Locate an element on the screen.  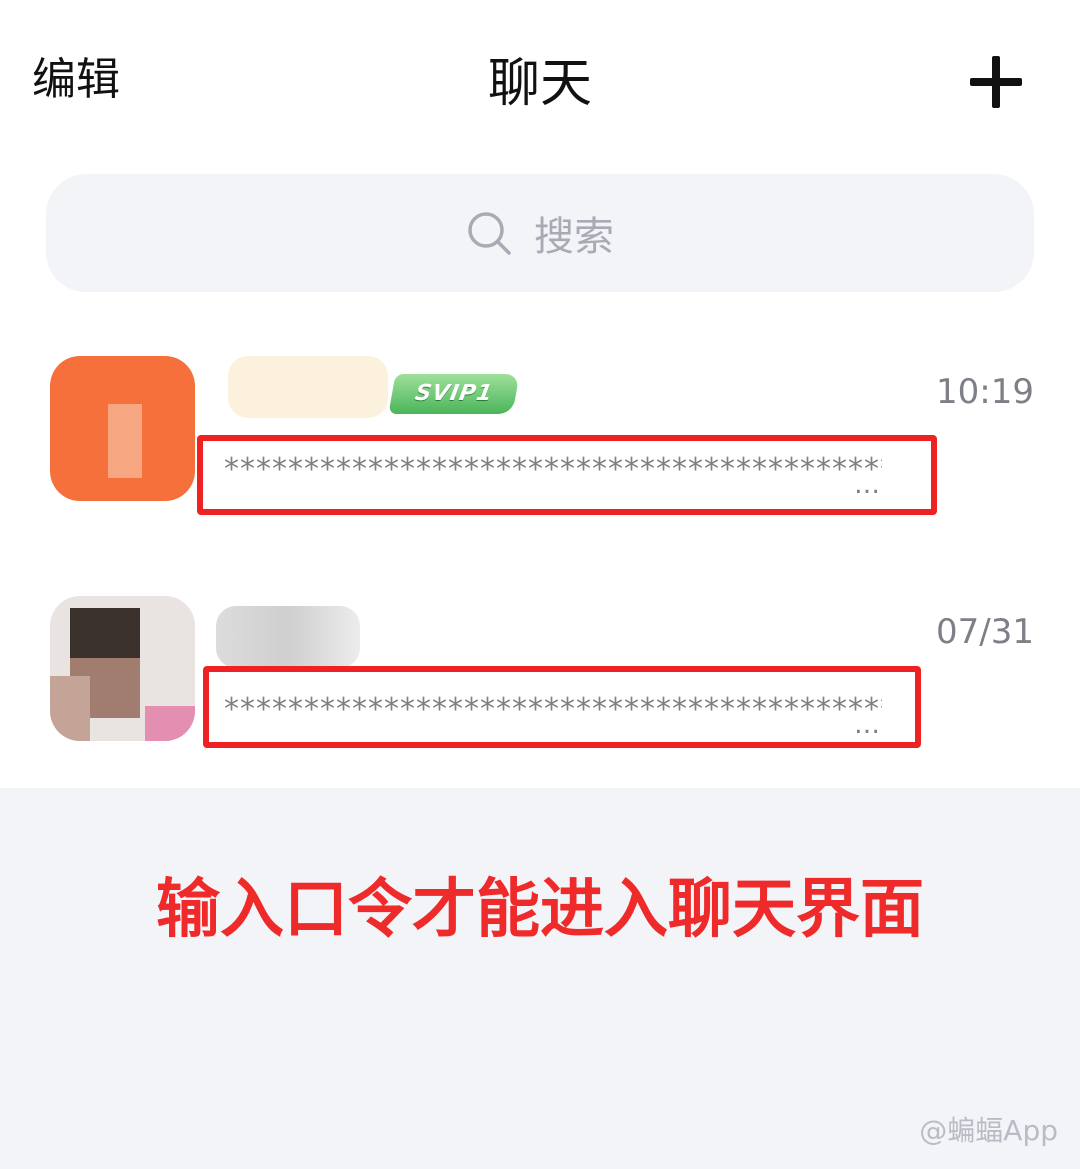
watermark: @蝙蝠App is located at coordinates (988, 1130).